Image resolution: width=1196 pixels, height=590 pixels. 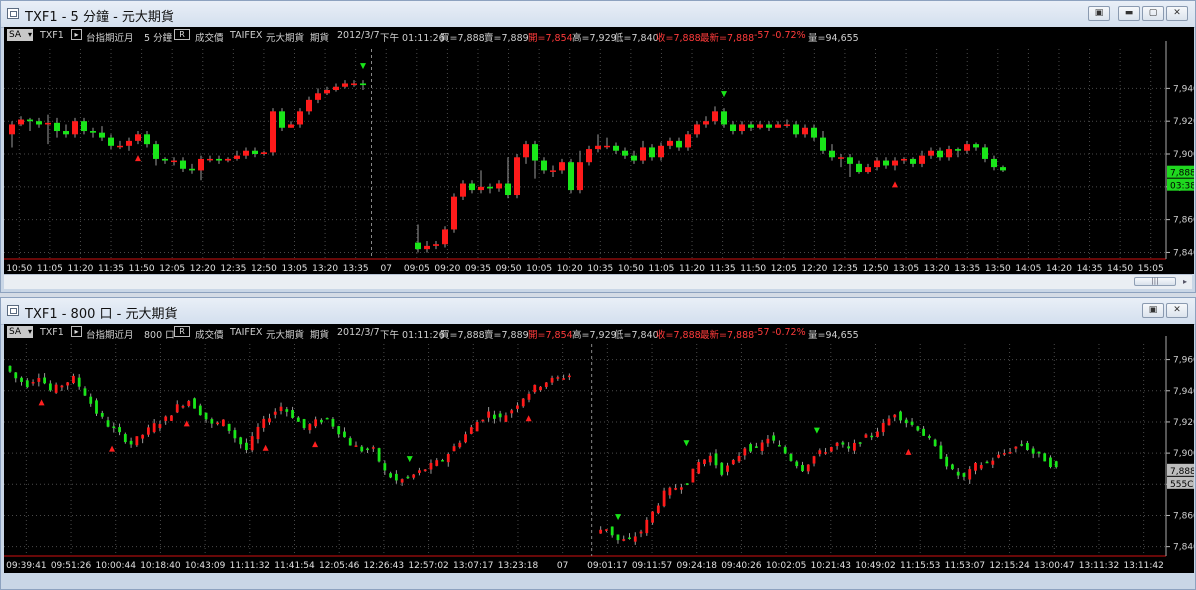 I want to click on y-tick-label: 7,940, so click(x=1183, y=392).